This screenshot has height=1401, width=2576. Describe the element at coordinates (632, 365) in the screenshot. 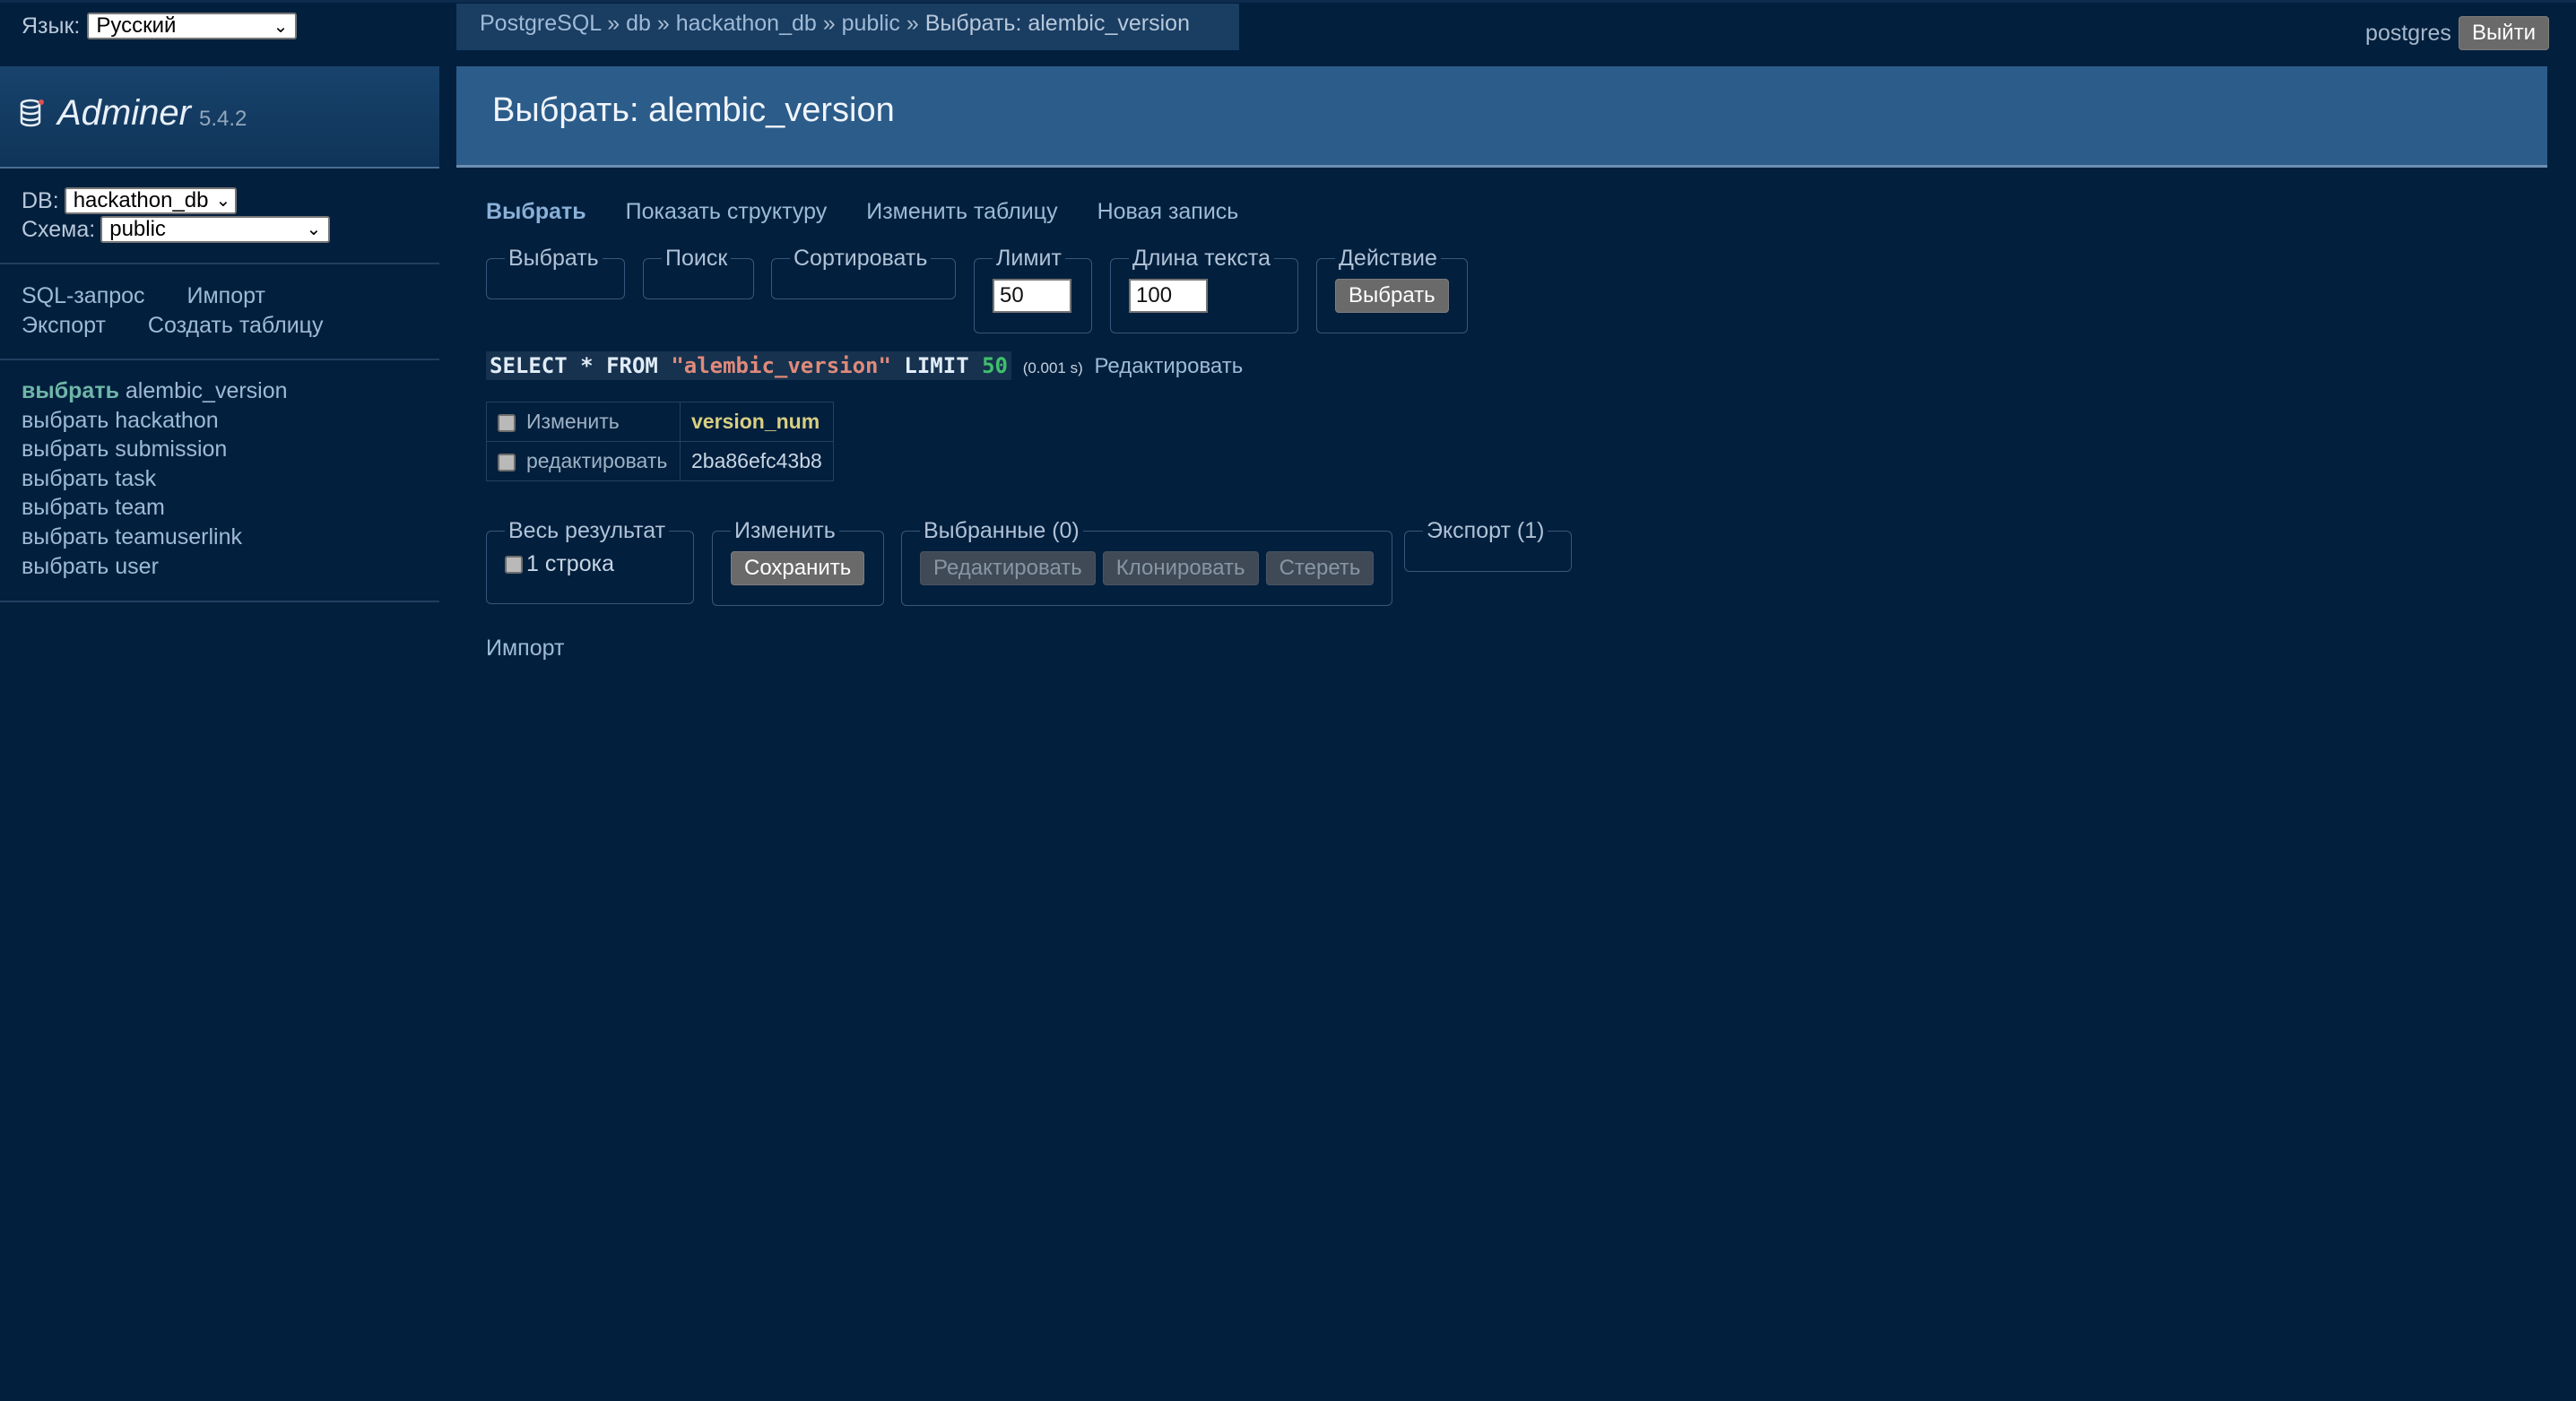

I see `sql-keyword: FROM` at that location.